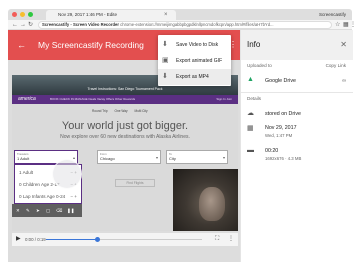 This screenshot has width=360, height=271. What do you see at coordinates (15, 25) in the screenshot?
I see `back-icon: ←` at bounding box center [15, 25].